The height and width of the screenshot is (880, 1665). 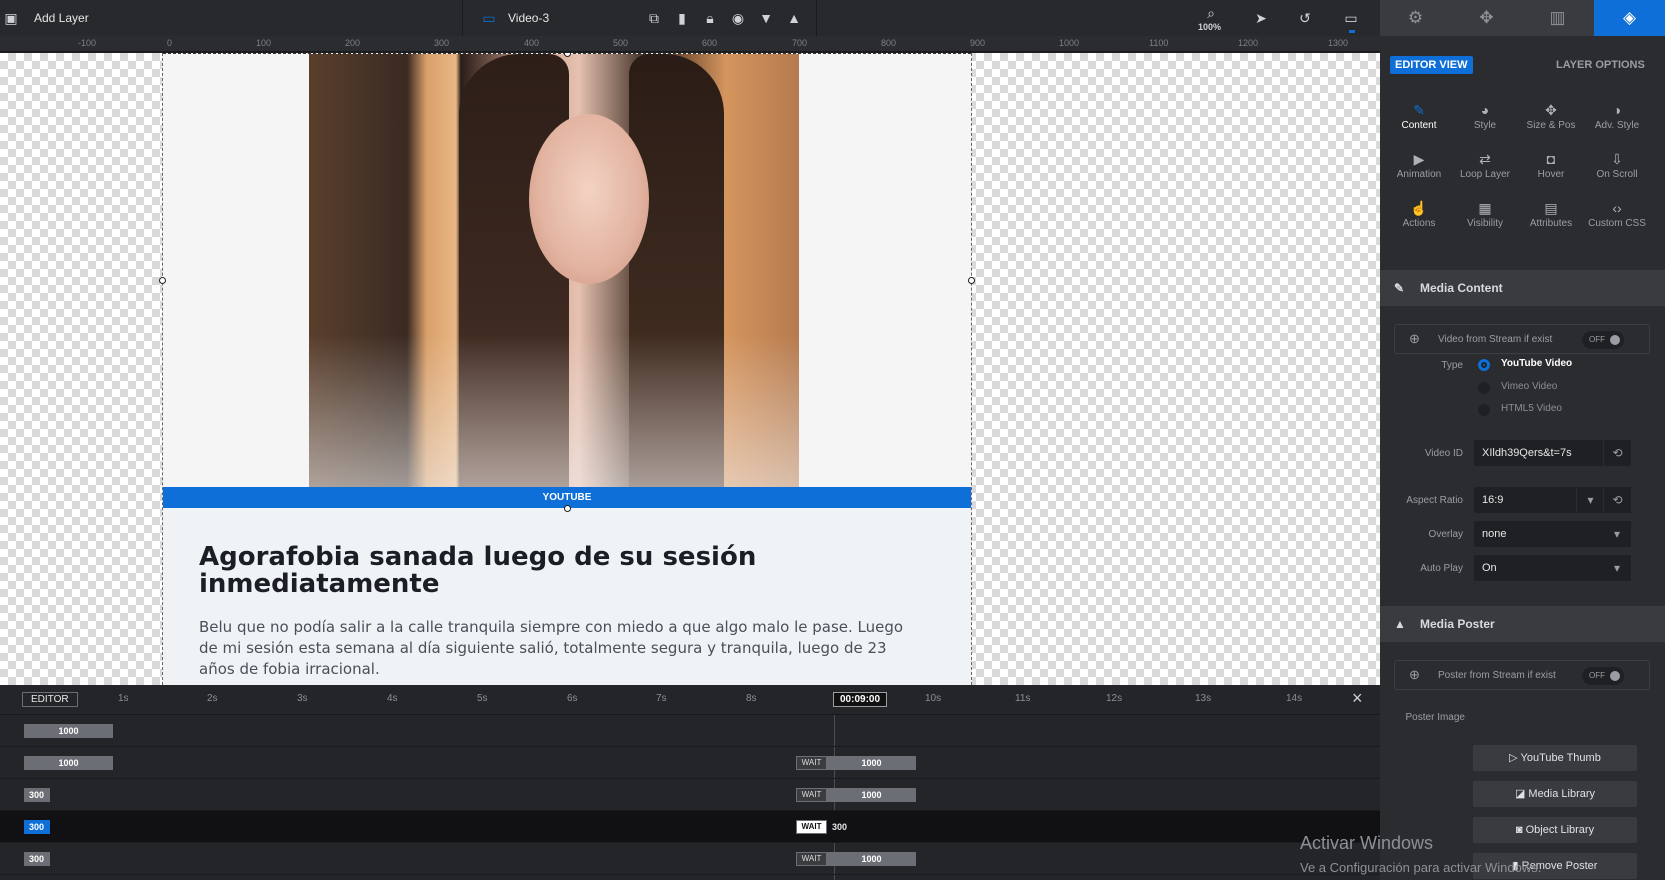 What do you see at coordinates (1551, 168) in the screenshot?
I see `option-hover: ◘ Hover` at bounding box center [1551, 168].